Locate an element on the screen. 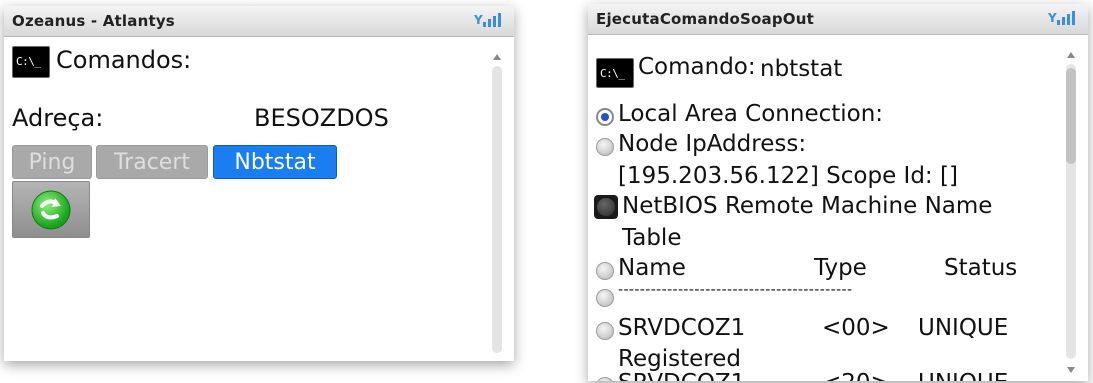  title-bar: Ozeanus - Atlantys Y is located at coordinates (259, 21).